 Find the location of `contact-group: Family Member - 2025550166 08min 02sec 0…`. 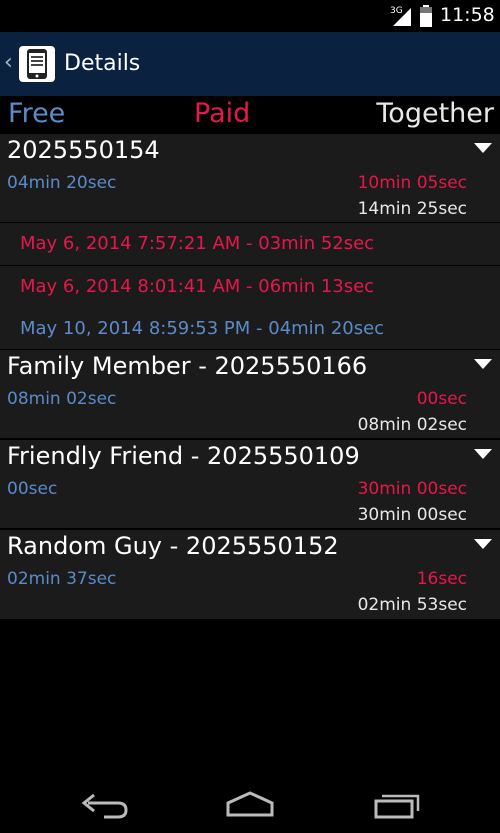

contact-group: Family Member - 2025550166 08min 02sec 0… is located at coordinates (250, 394).